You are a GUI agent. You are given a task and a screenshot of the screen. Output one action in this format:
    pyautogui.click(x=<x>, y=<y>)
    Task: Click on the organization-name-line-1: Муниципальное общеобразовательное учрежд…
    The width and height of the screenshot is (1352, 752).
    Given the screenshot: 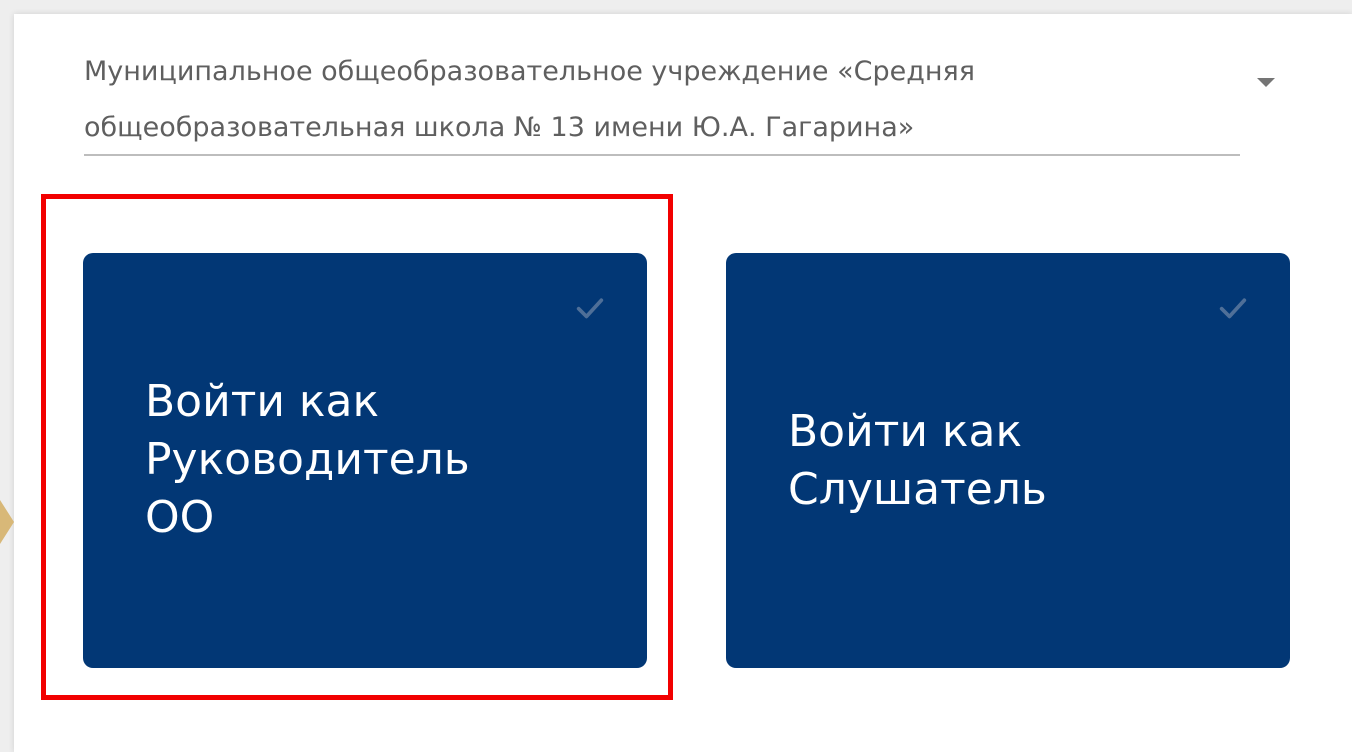 What is the action you would take?
    pyautogui.click(x=530, y=71)
    